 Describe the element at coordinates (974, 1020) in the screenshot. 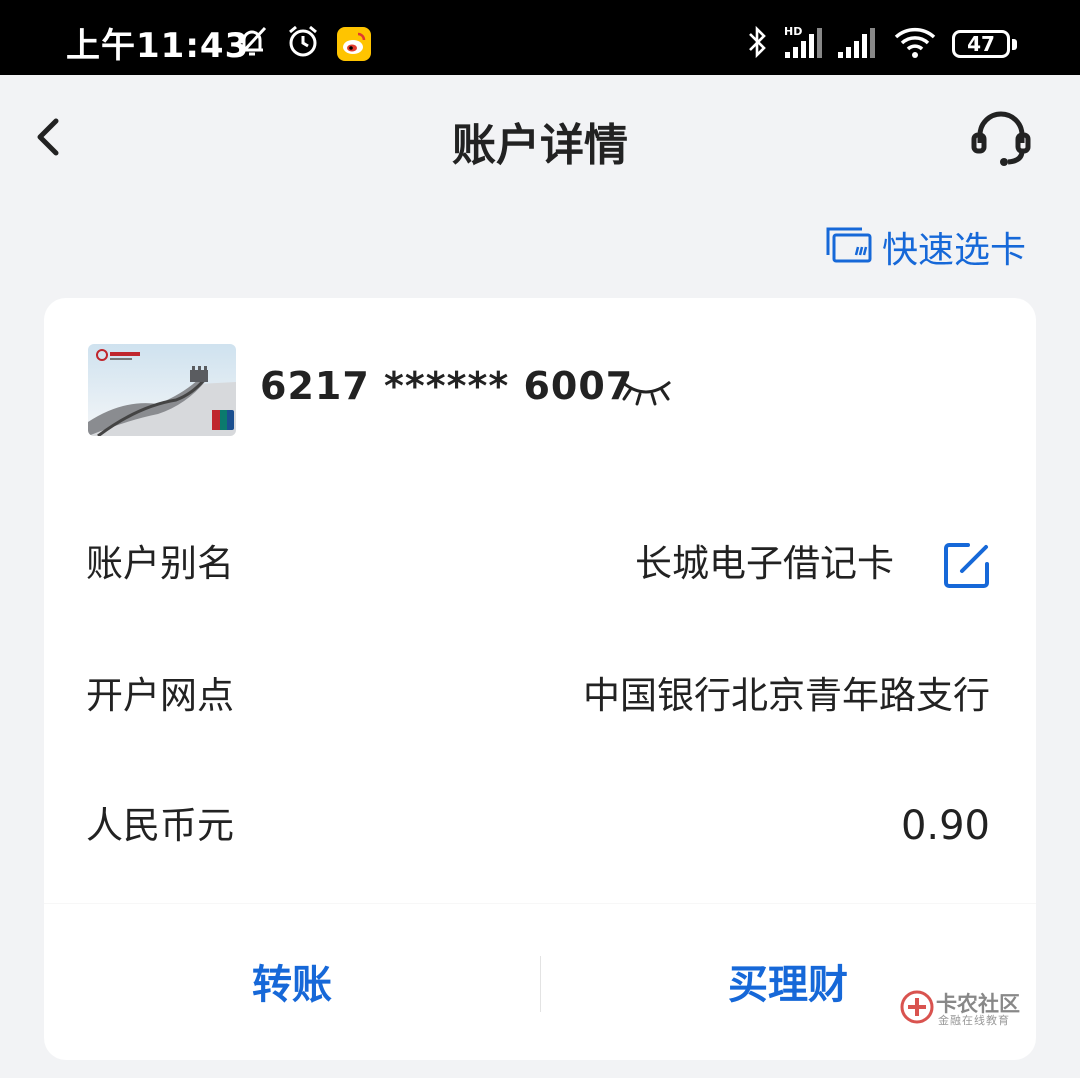

I see `watermark-subtitle: 金融在线教育` at that location.